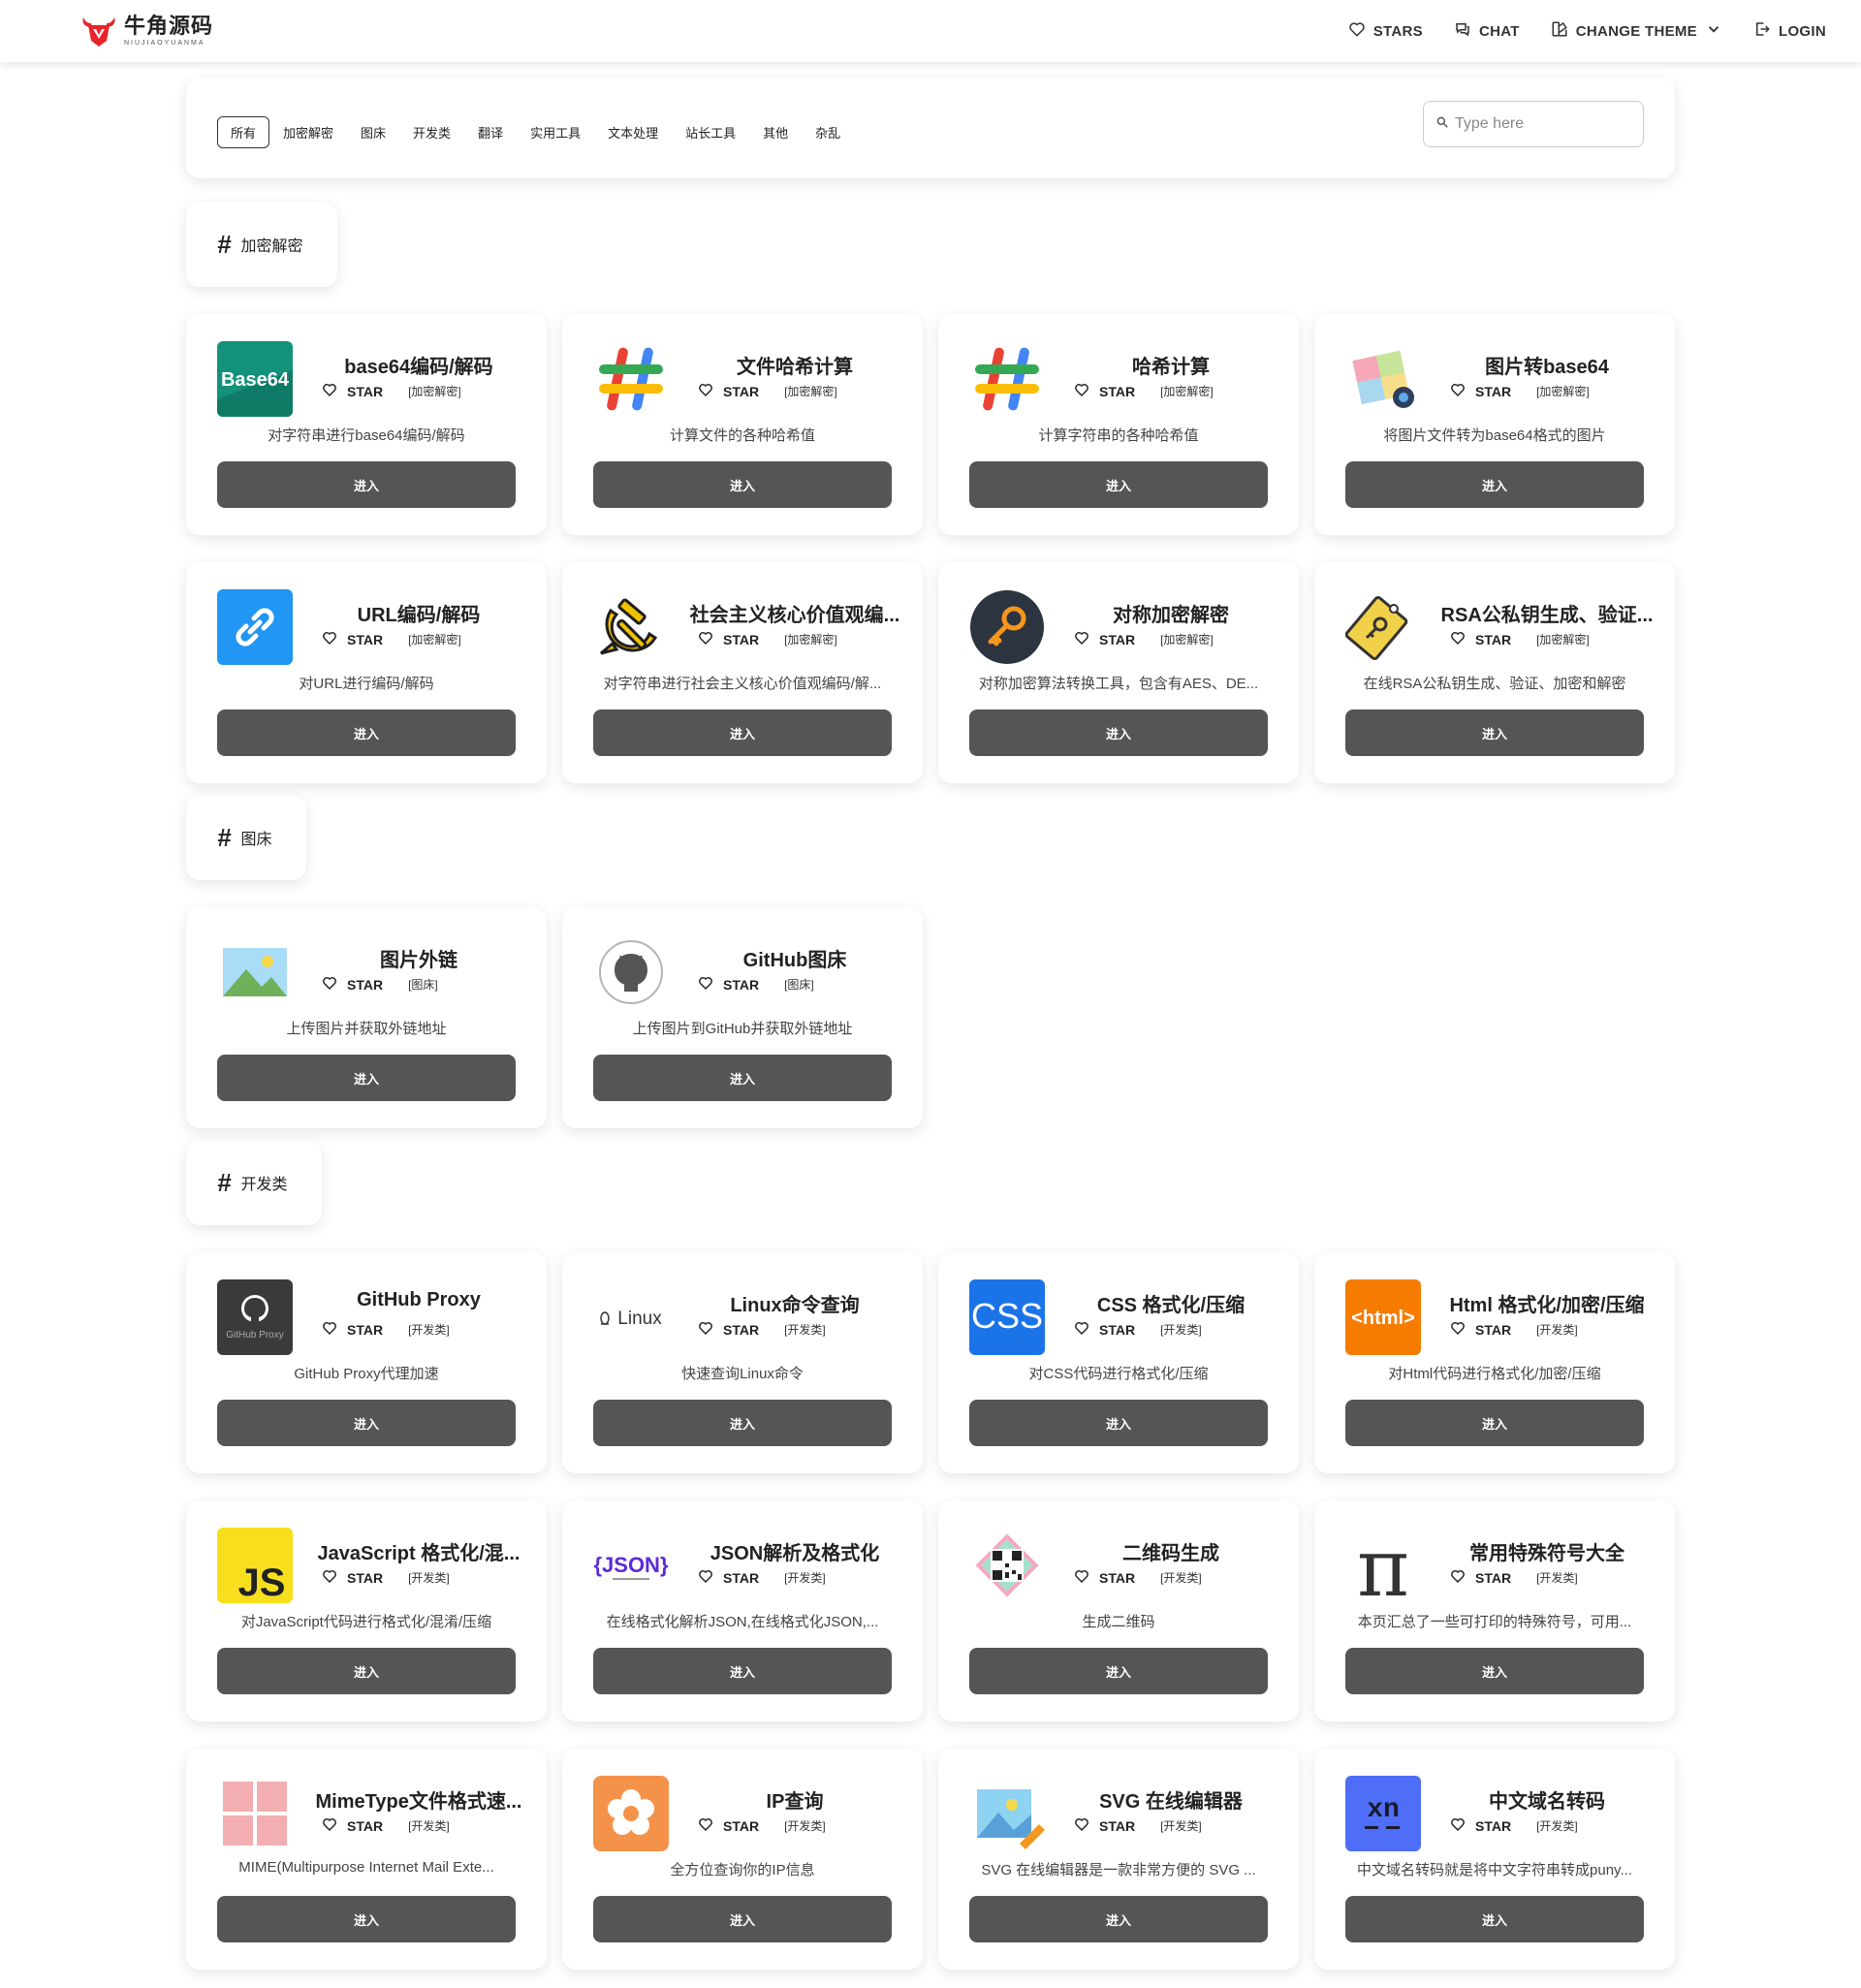 The image size is (1861, 1988). I want to click on tab-dev: 开发类, so click(431, 132).